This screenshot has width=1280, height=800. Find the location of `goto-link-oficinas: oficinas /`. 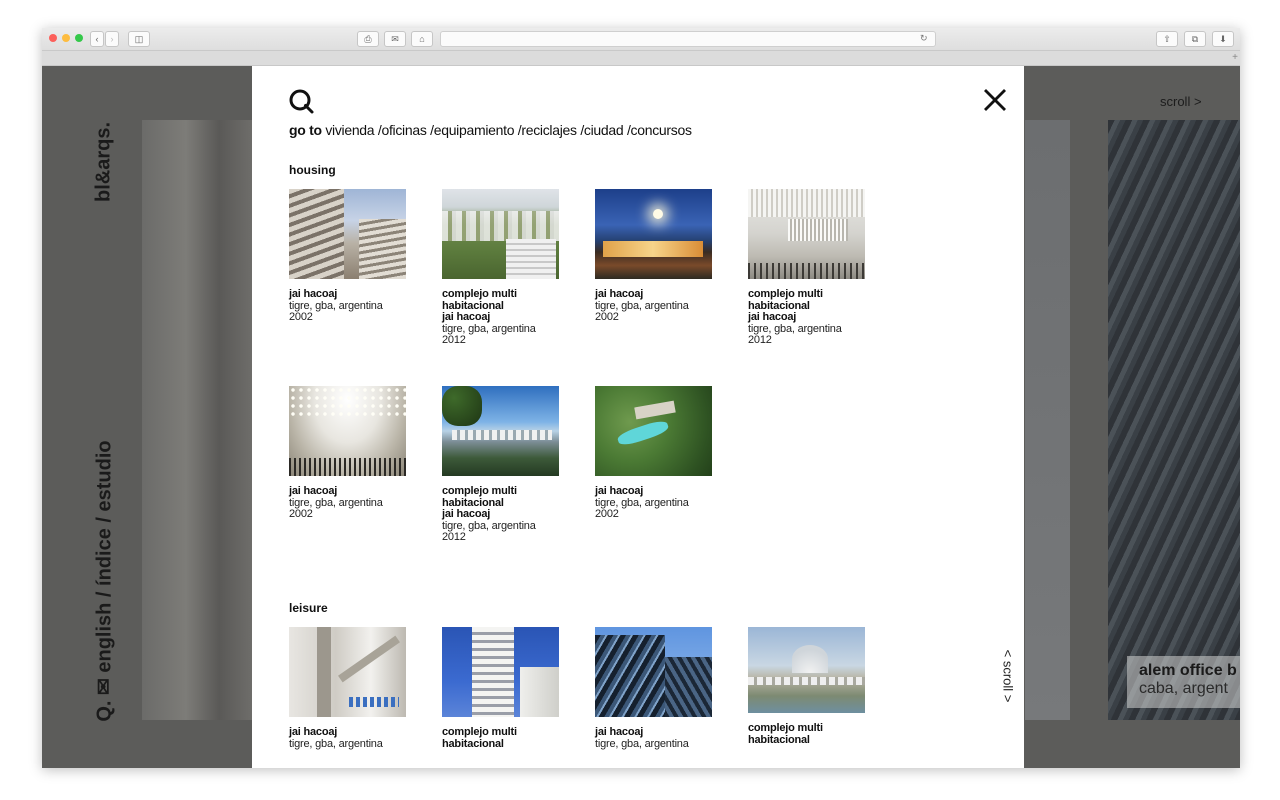

goto-link-oficinas: oficinas / is located at coordinates (407, 130).